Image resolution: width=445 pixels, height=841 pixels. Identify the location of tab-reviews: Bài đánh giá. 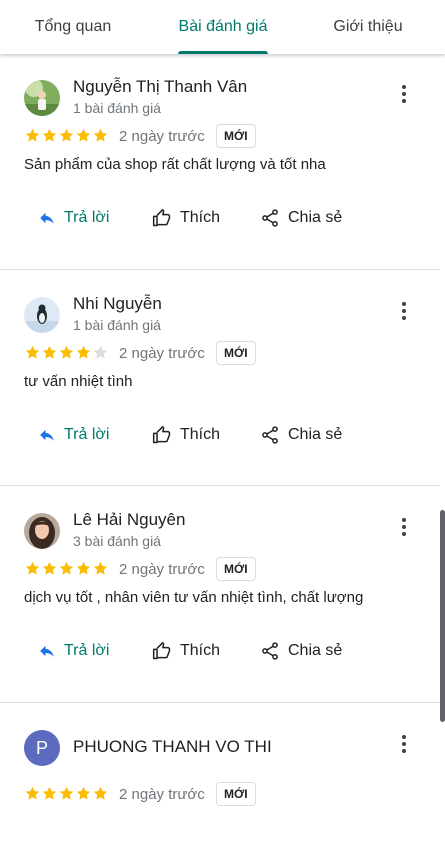
(223, 27).